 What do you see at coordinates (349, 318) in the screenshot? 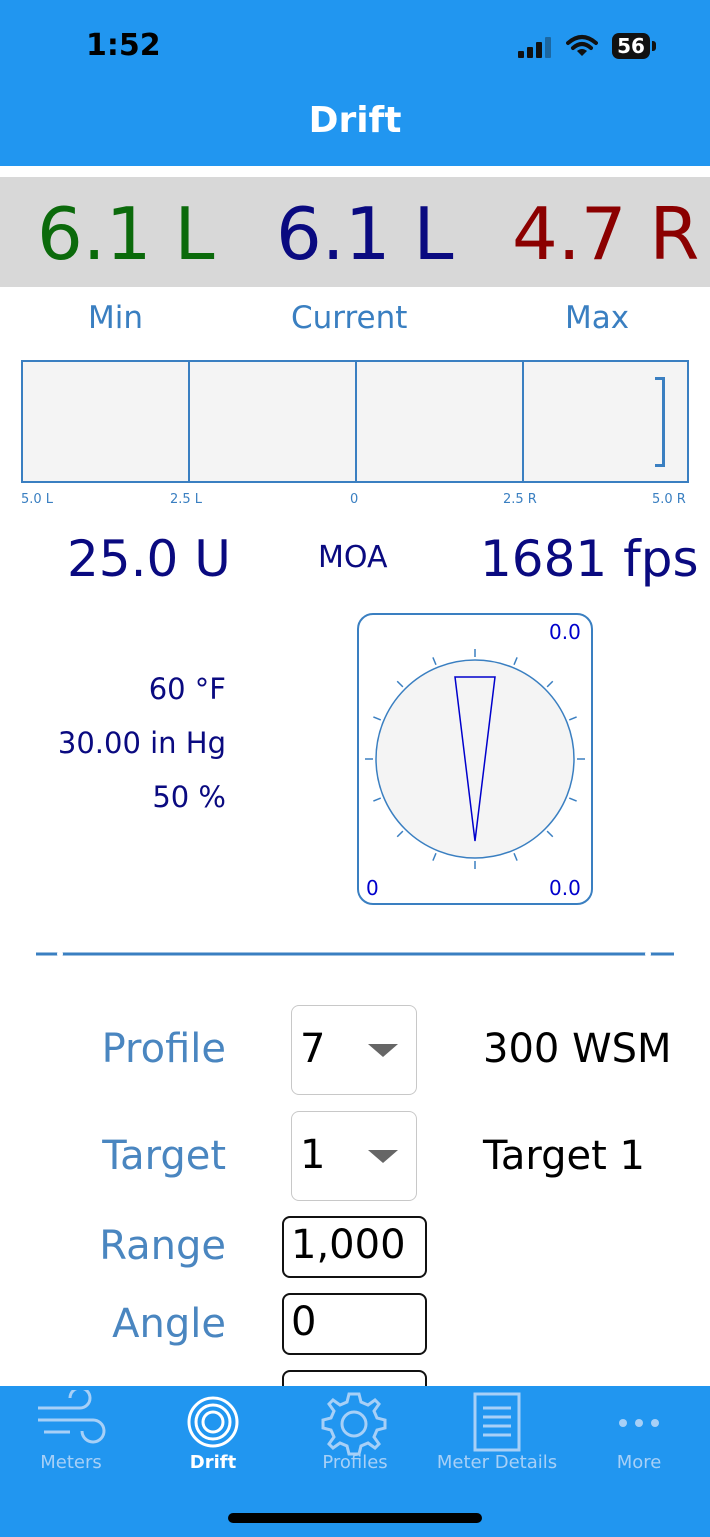
I see `current-label: Current` at bounding box center [349, 318].